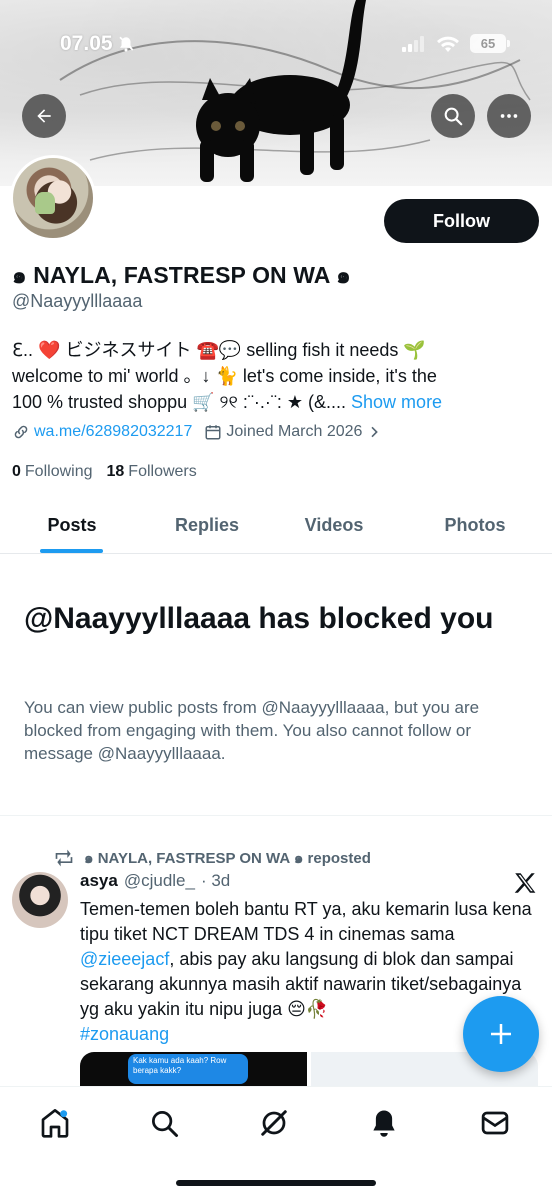 This screenshot has width=552, height=1200. I want to click on nav-home, so click(55, 1123).